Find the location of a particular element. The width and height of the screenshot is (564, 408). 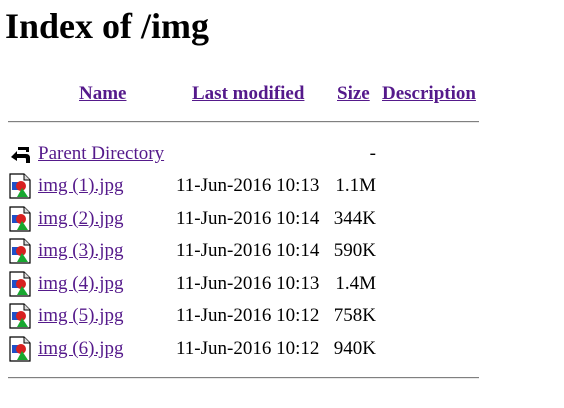

file-size: 758K is located at coordinates (354, 316).